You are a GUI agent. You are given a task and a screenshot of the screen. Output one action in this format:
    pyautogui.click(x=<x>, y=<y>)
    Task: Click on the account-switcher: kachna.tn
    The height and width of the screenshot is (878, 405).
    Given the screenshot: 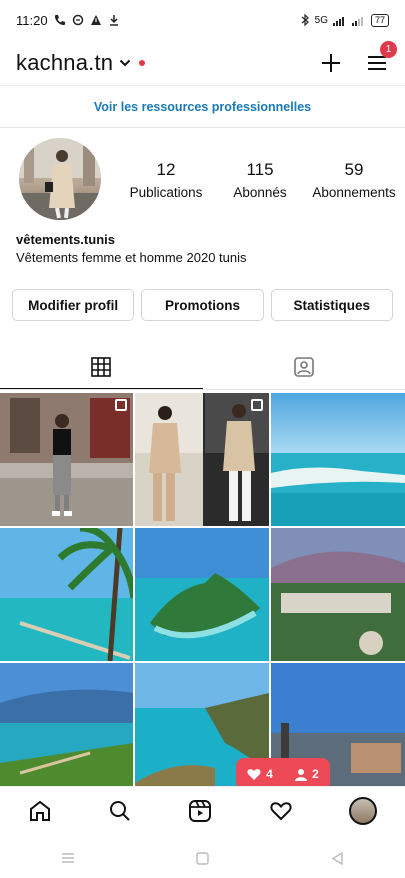 What is the action you would take?
    pyautogui.click(x=81, y=62)
    